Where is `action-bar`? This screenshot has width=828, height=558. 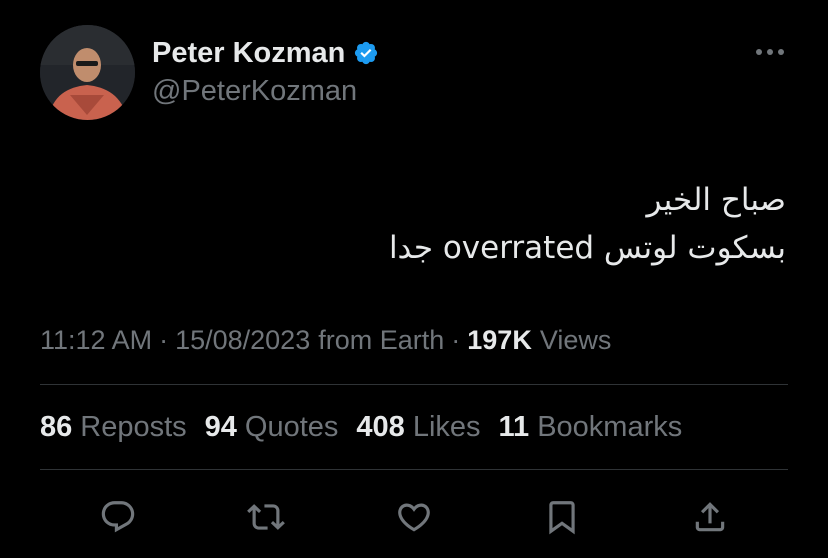
action-bar is located at coordinates (414, 518).